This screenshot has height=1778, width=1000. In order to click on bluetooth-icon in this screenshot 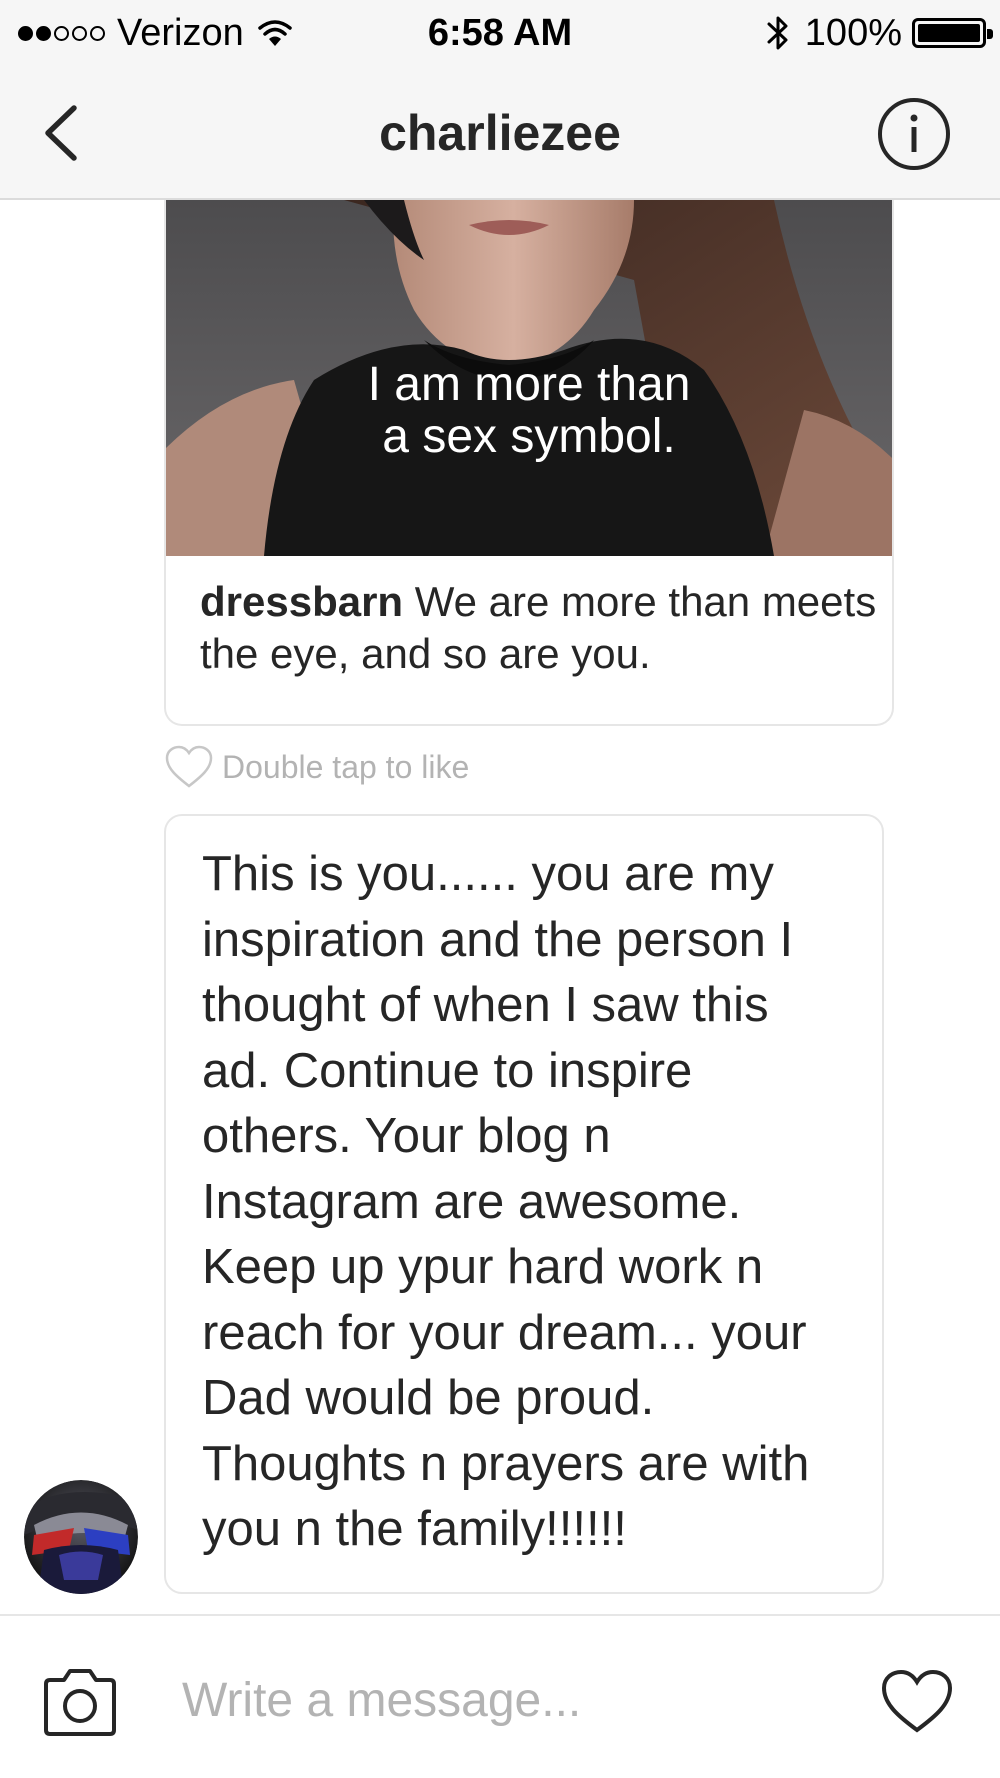, I will do `click(777, 33)`.